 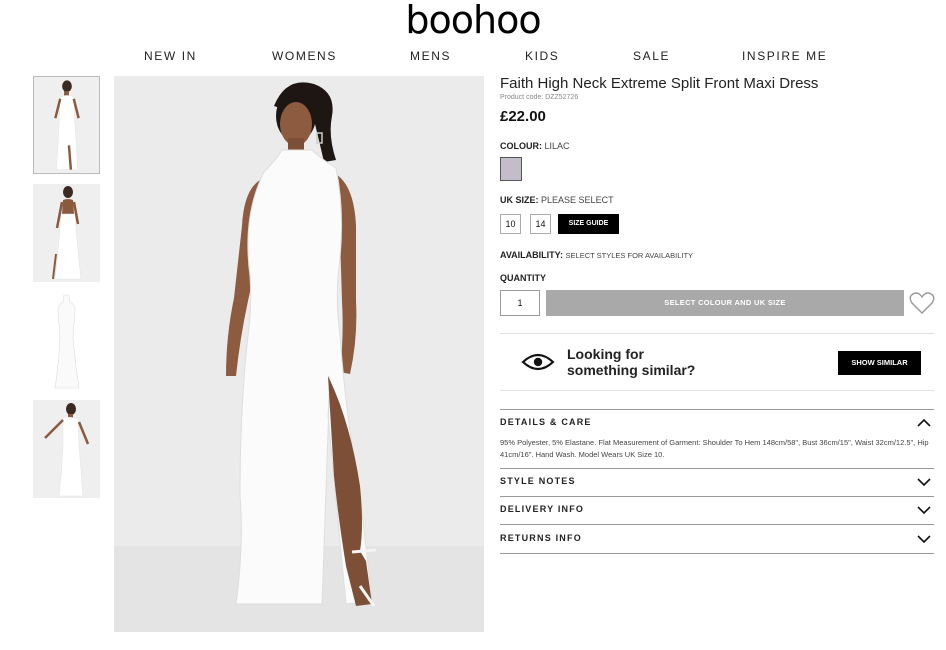 I want to click on product-price: £22.00, so click(x=523, y=116).